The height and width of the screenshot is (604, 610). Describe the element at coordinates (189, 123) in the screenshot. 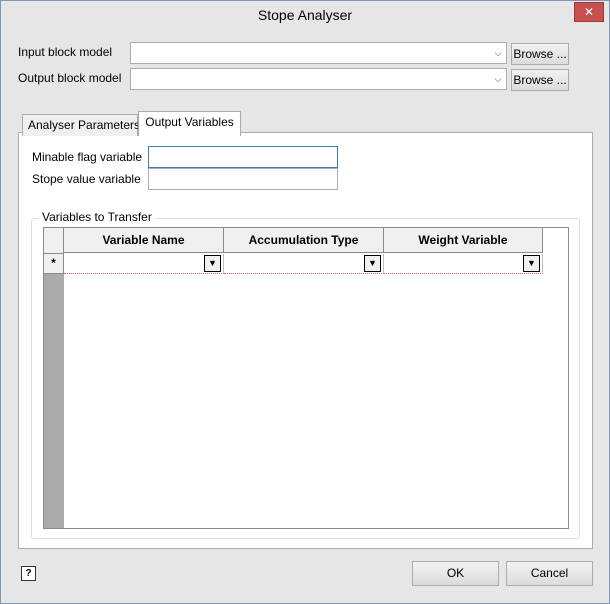

I see `tab-output-variables: Output Variables` at that location.